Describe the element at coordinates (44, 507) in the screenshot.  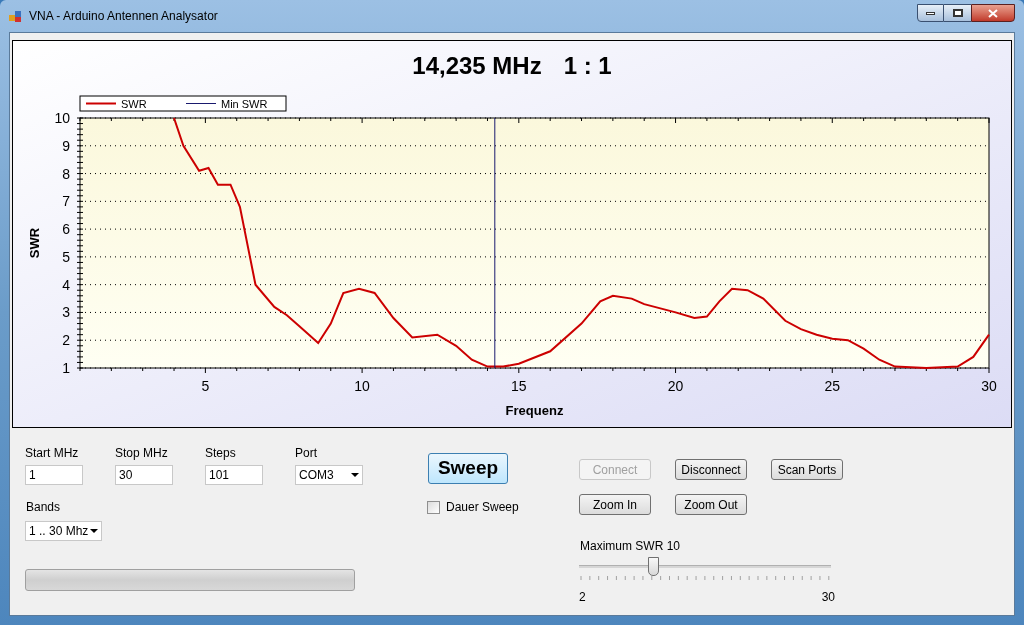
I see `field-label: Bands` at that location.